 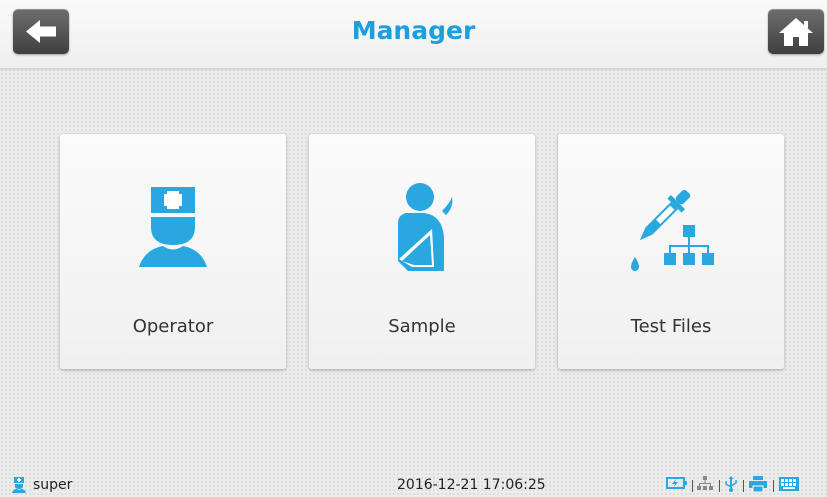 I want to click on header-bar: Manager, so click(x=413, y=34).